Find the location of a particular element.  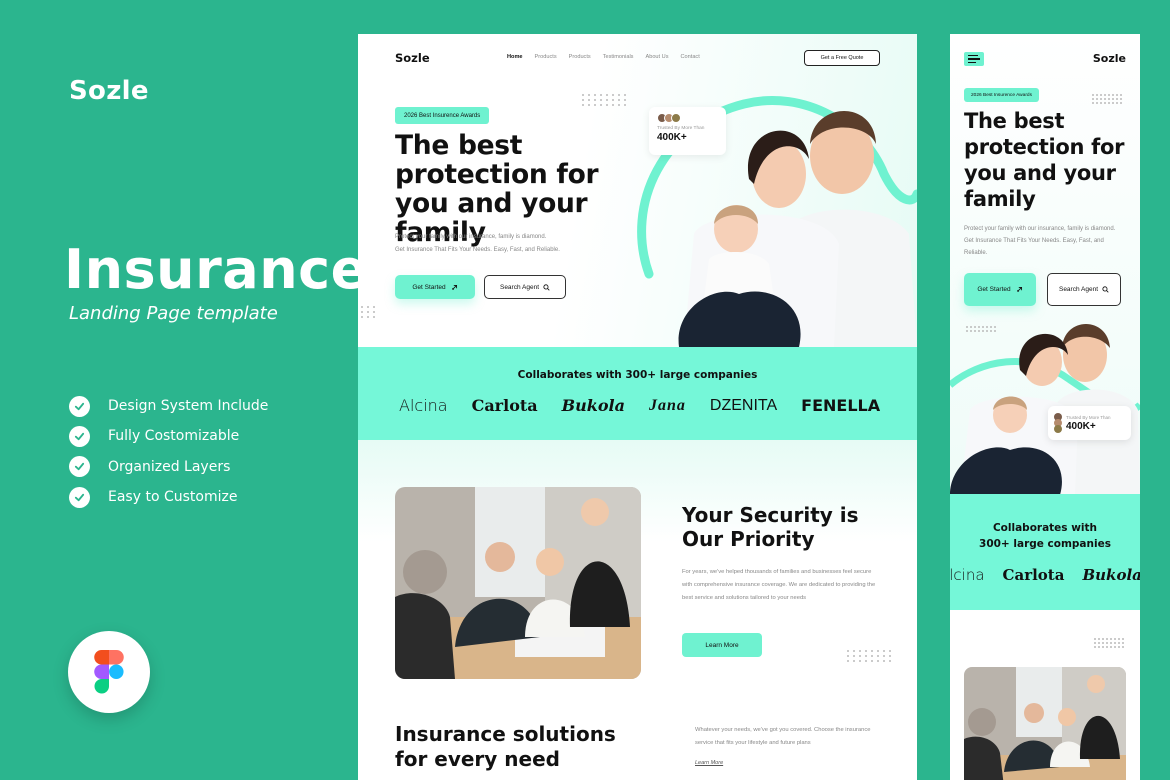

promo-brand: Sozle is located at coordinates (109, 91).